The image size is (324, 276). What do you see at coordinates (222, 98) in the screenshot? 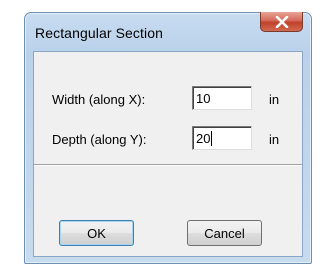
I see `width-input: 10` at bounding box center [222, 98].